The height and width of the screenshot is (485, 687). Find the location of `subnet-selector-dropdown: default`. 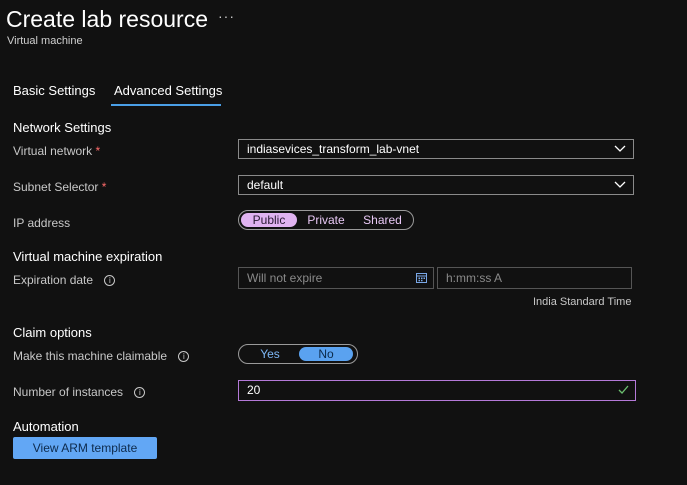

subnet-selector-dropdown: default is located at coordinates (436, 185).